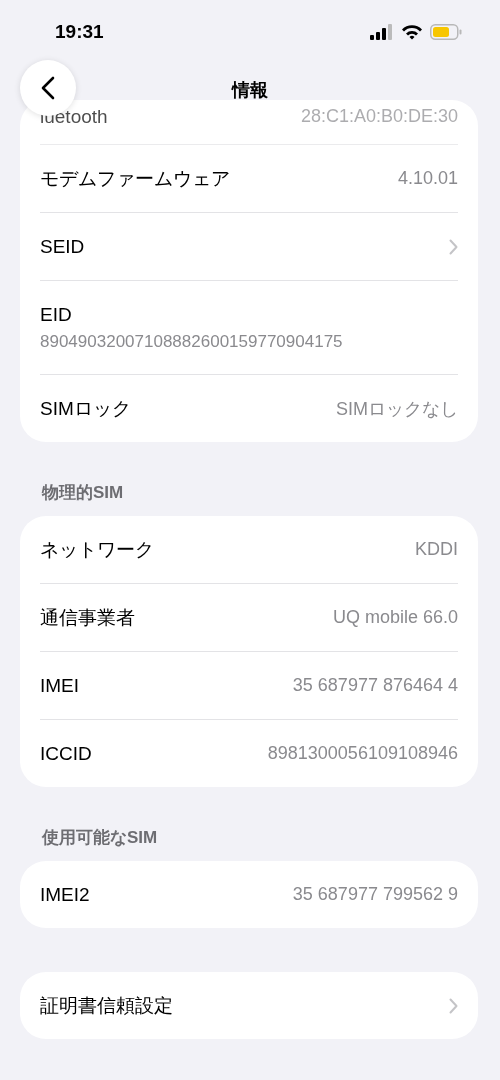  What do you see at coordinates (375, 685) in the screenshot?
I see `row-value: 35 687977 876464 4` at bounding box center [375, 685].